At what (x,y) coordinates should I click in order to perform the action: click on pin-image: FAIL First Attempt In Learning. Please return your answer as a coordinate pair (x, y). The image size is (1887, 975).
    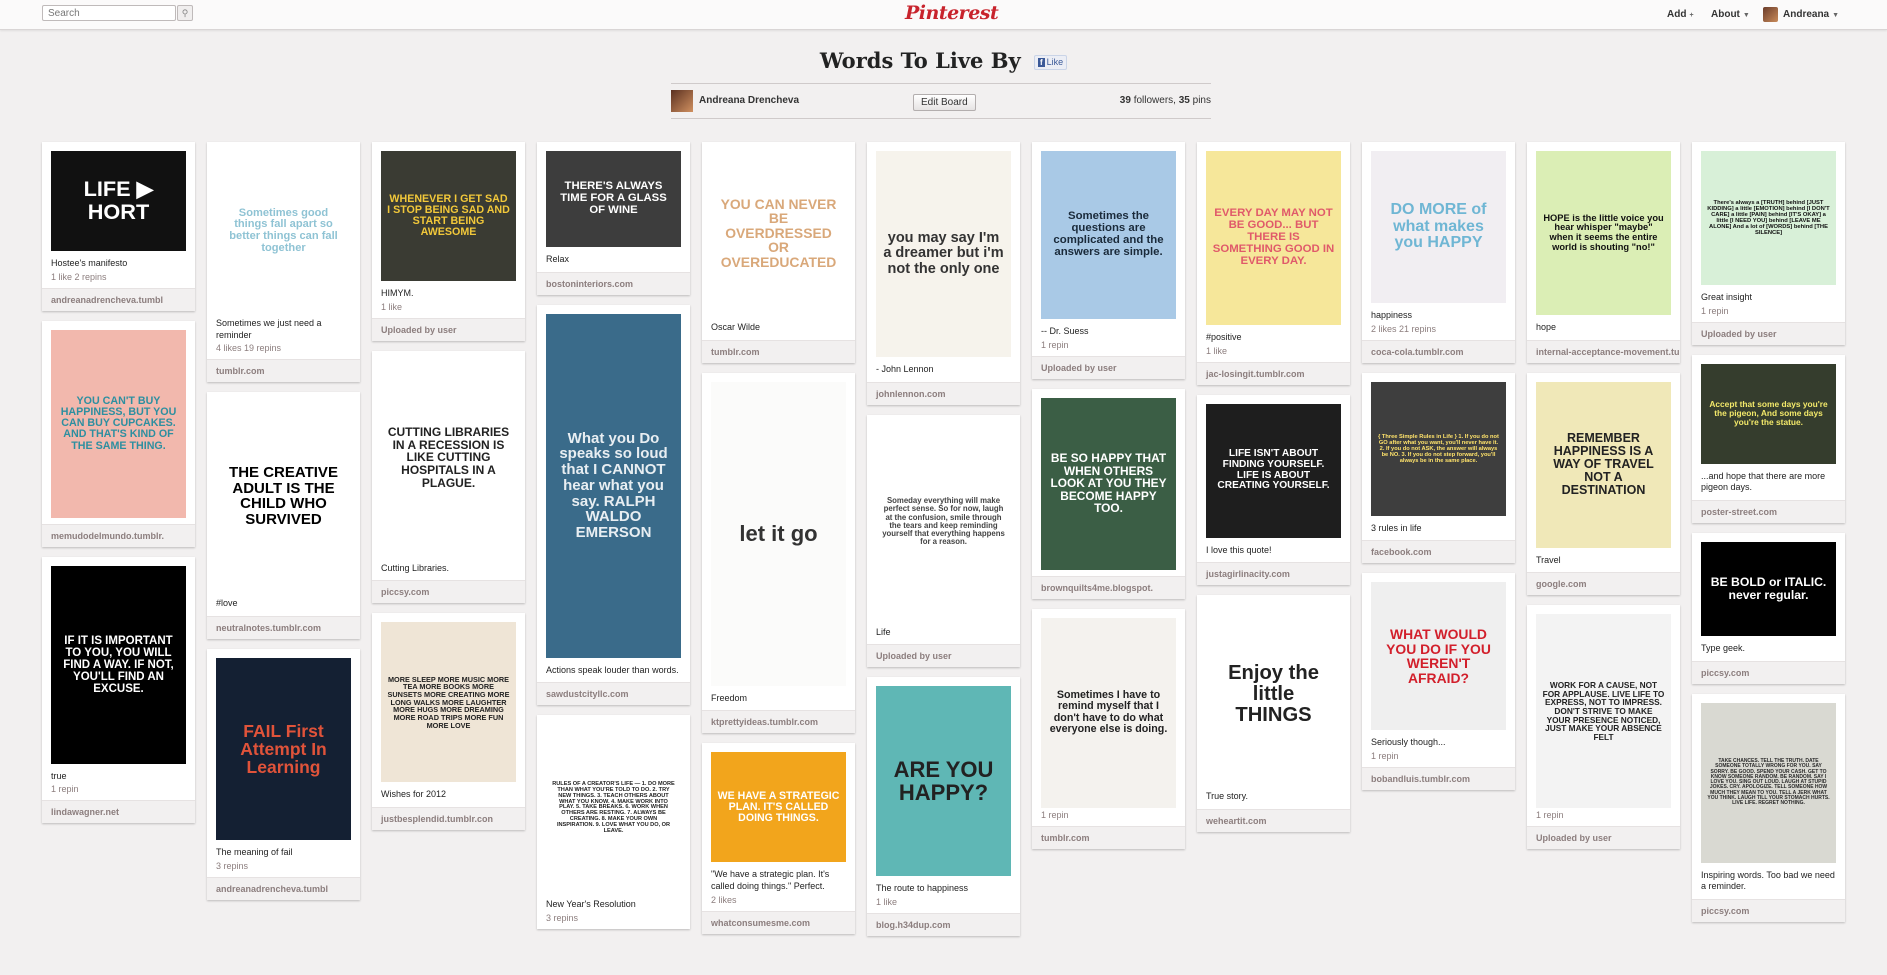
    Looking at the image, I should click on (283, 749).